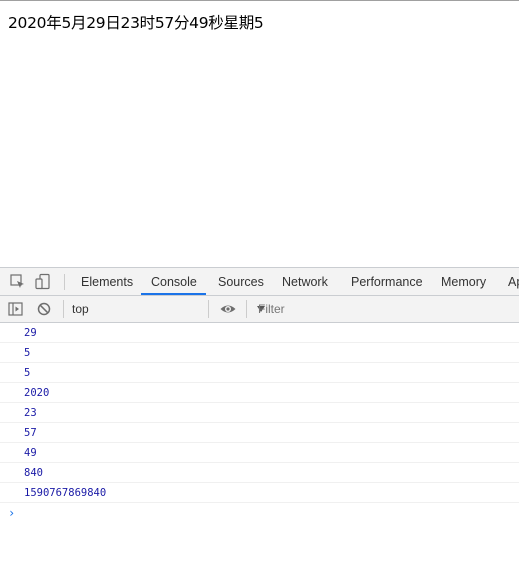 The width and height of the screenshot is (519, 583). I want to click on console-log-row: 2020, so click(259, 393).